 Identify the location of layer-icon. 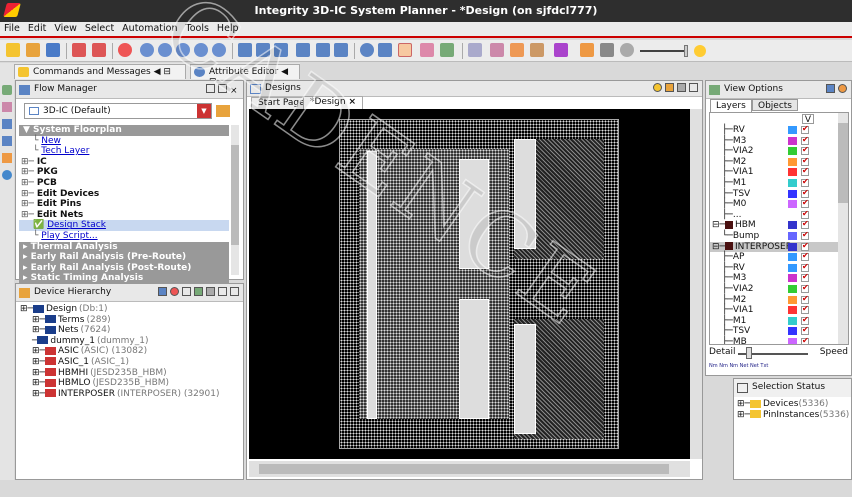
(561, 50).